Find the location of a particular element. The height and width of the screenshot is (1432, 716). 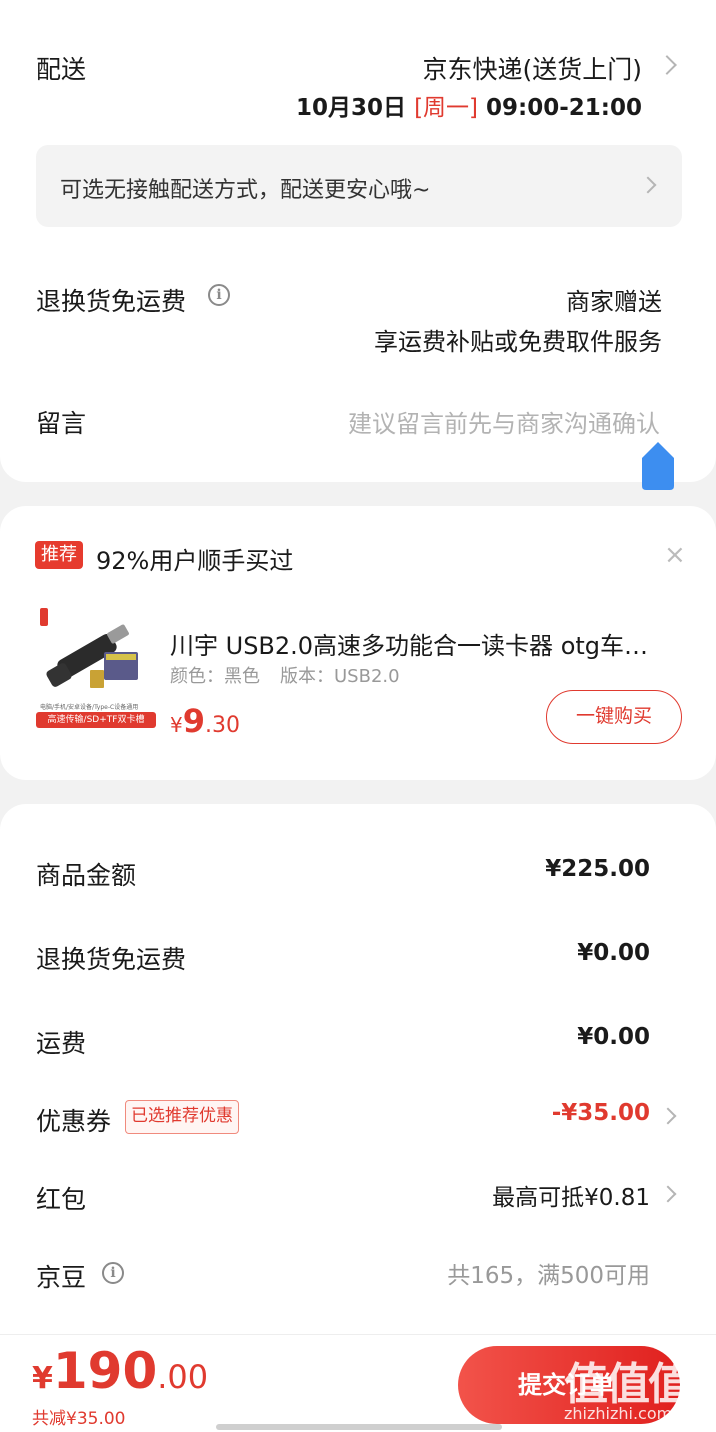

return-shipping-subtext: 享运费补贴或免费取件服务 is located at coordinates (518, 342).